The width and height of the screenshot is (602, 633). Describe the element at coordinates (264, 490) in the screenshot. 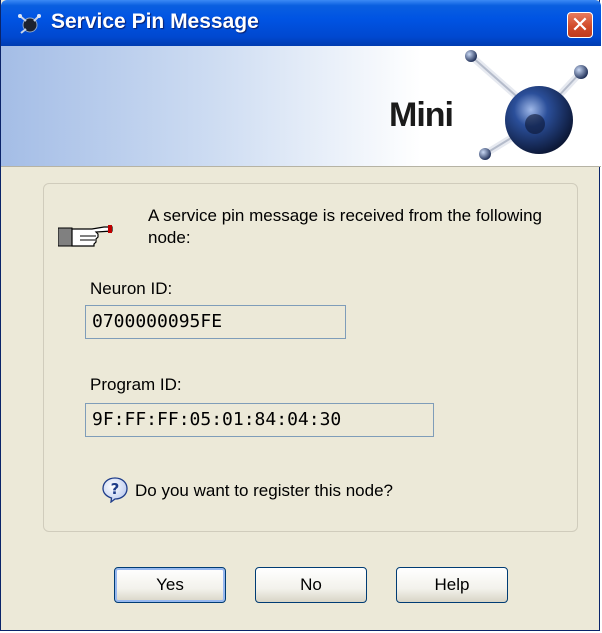

I see `register-question: Do you want to register this node?` at that location.